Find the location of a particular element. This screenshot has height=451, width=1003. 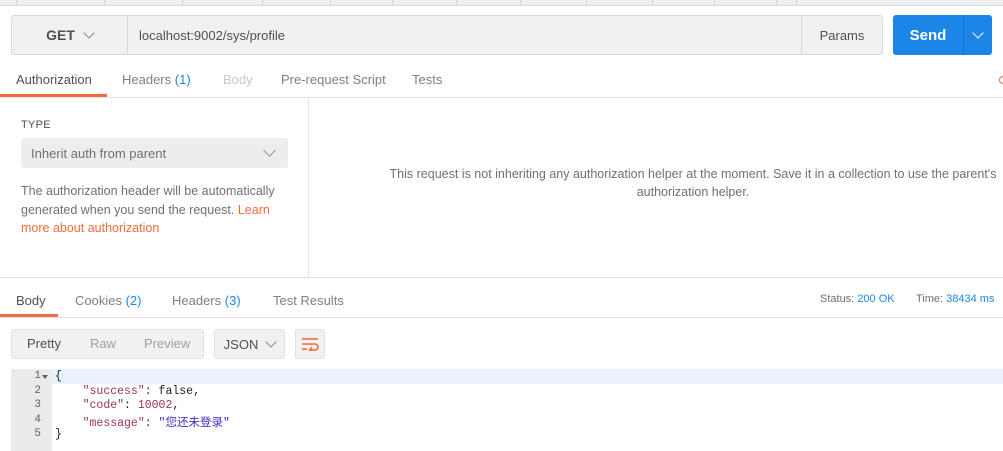

view-mode-group: Pretty Raw Preview is located at coordinates (107, 344).